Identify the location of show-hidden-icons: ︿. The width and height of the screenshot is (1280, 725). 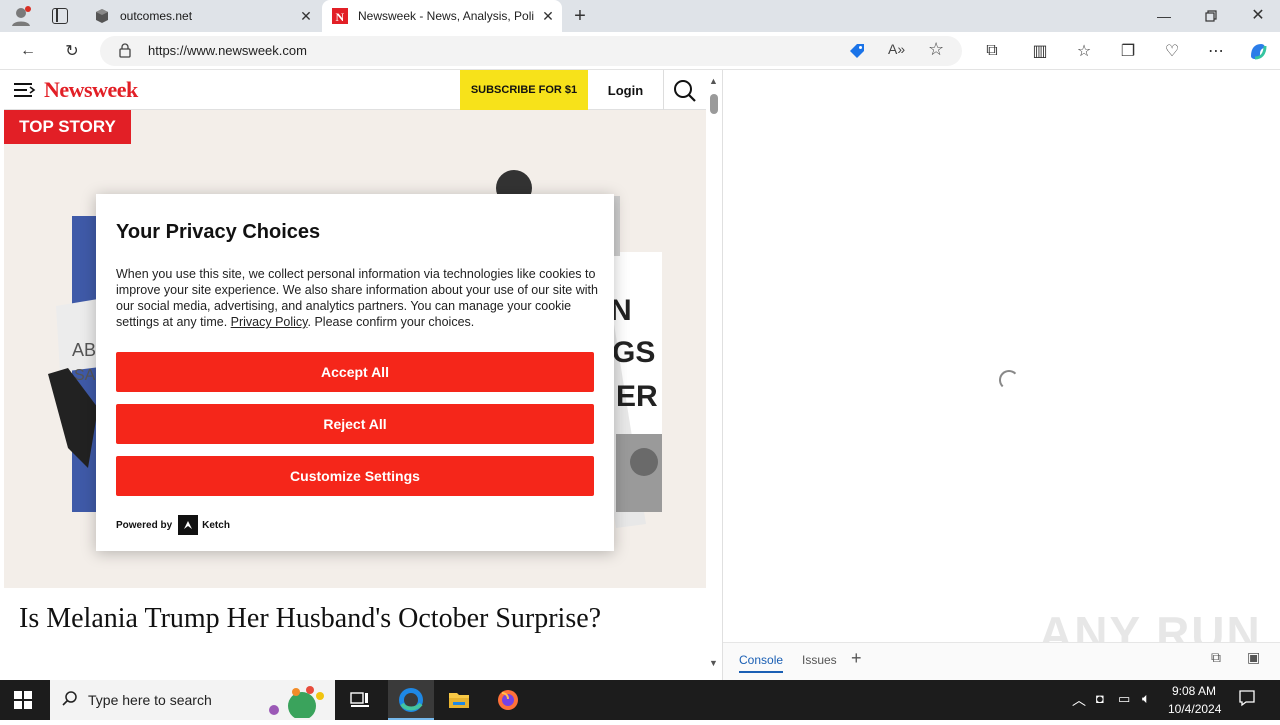
(1079, 700).